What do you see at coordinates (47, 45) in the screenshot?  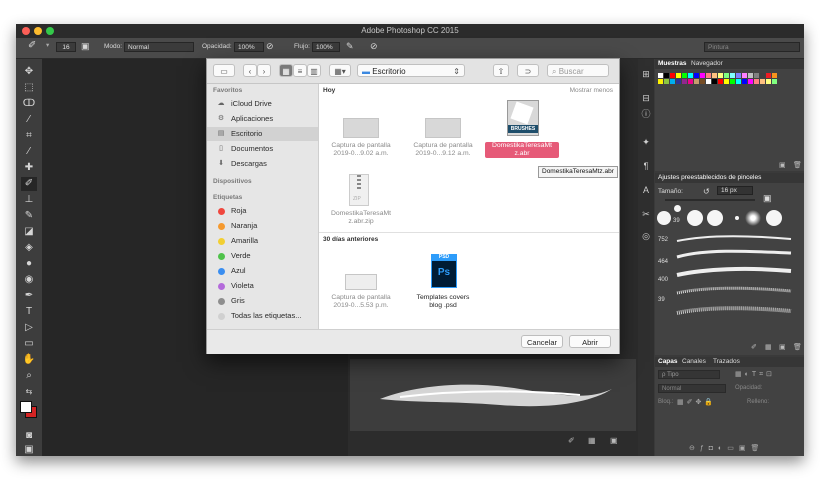 I see `tool-preset-arrow-icon: ▾` at bounding box center [47, 45].